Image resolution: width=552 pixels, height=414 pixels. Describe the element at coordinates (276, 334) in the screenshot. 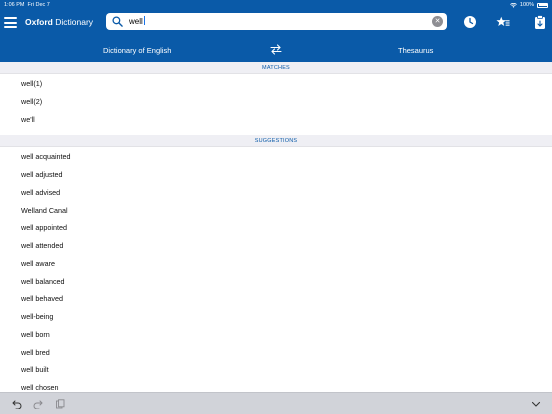

I see `list-item: well born` at that location.